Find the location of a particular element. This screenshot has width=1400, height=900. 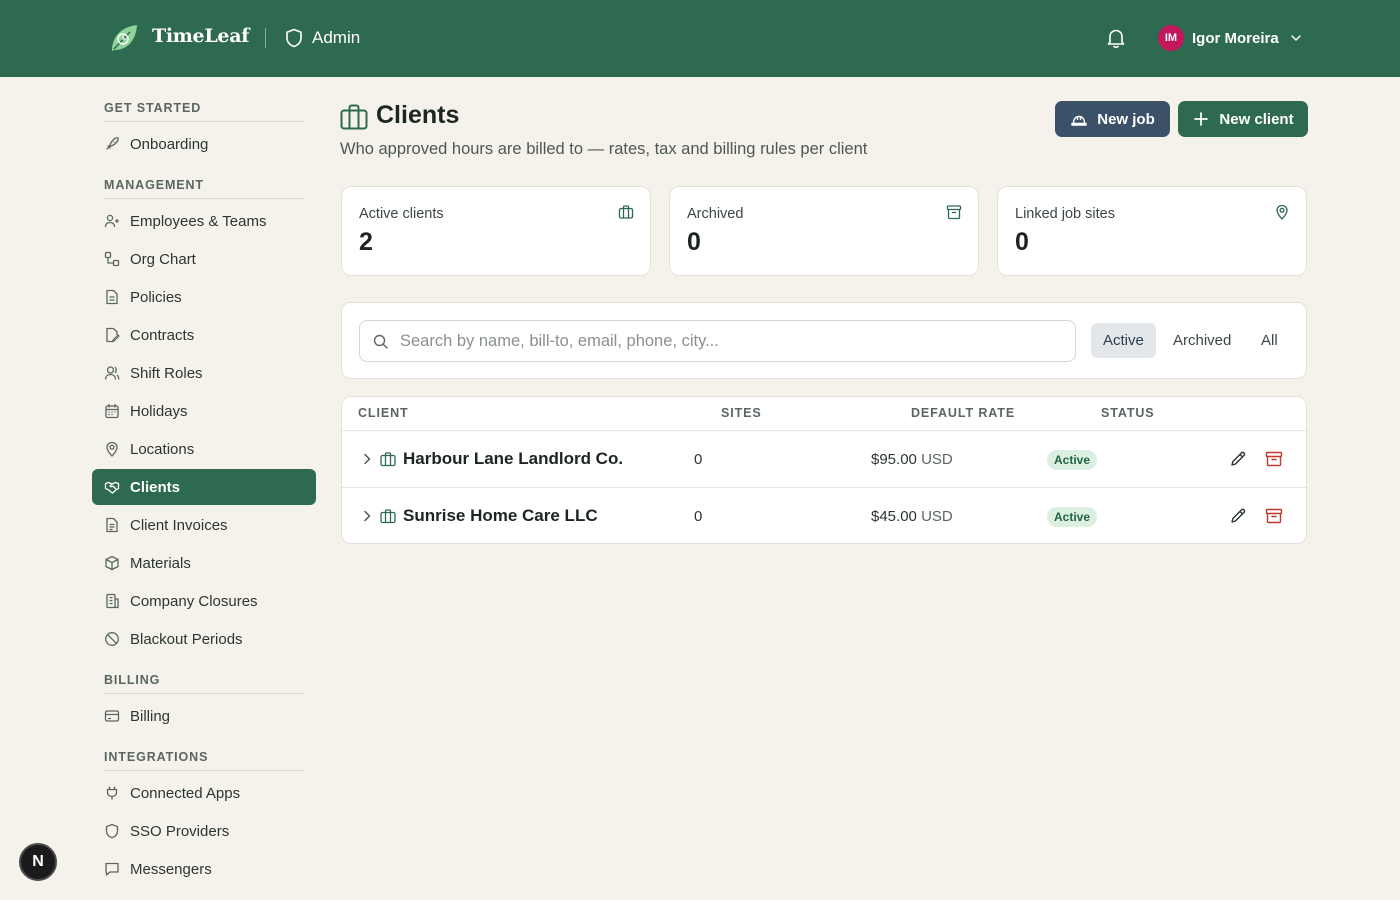

sidebar-section-integrations: INTEGRATIONS is located at coordinates (156, 757).